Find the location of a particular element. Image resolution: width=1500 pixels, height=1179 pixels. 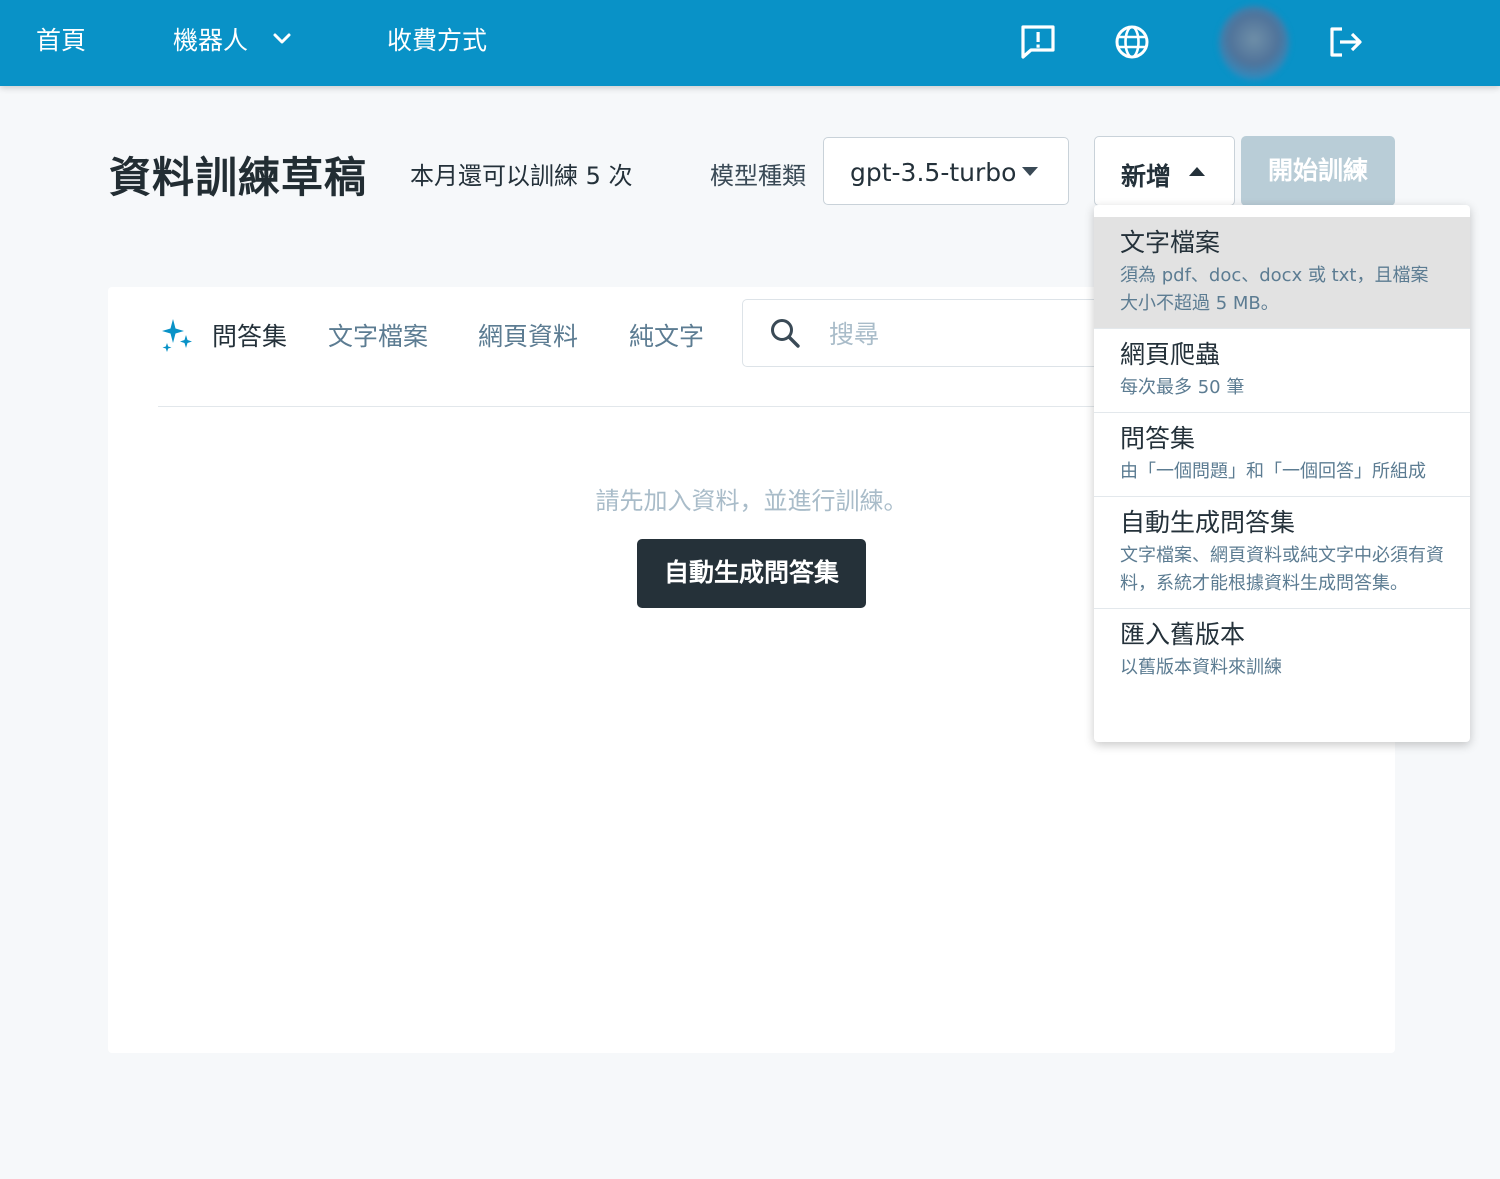

globe-icon is located at coordinates (1132, 42).